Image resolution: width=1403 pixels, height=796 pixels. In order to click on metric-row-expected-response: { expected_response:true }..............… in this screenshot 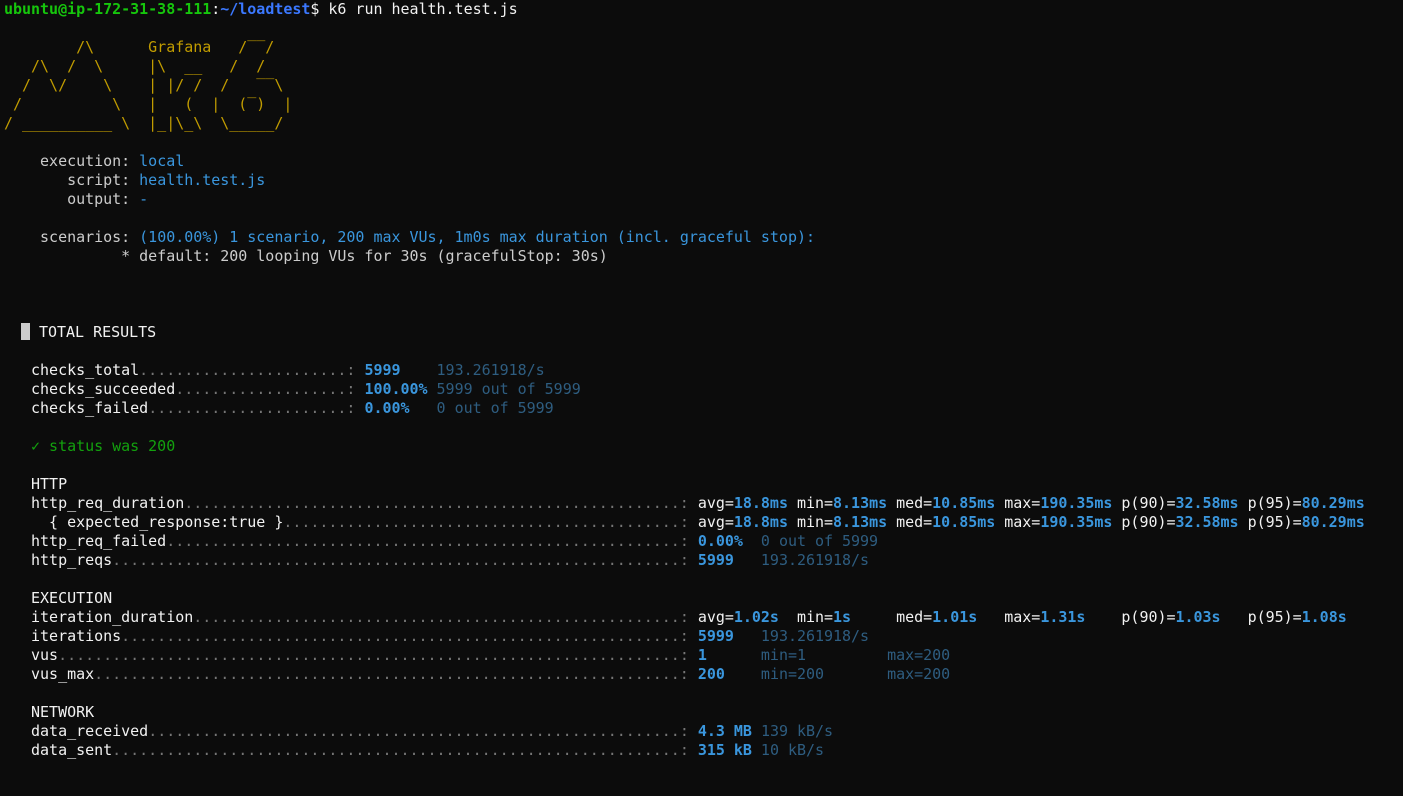, I will do `click(703, 522)`.